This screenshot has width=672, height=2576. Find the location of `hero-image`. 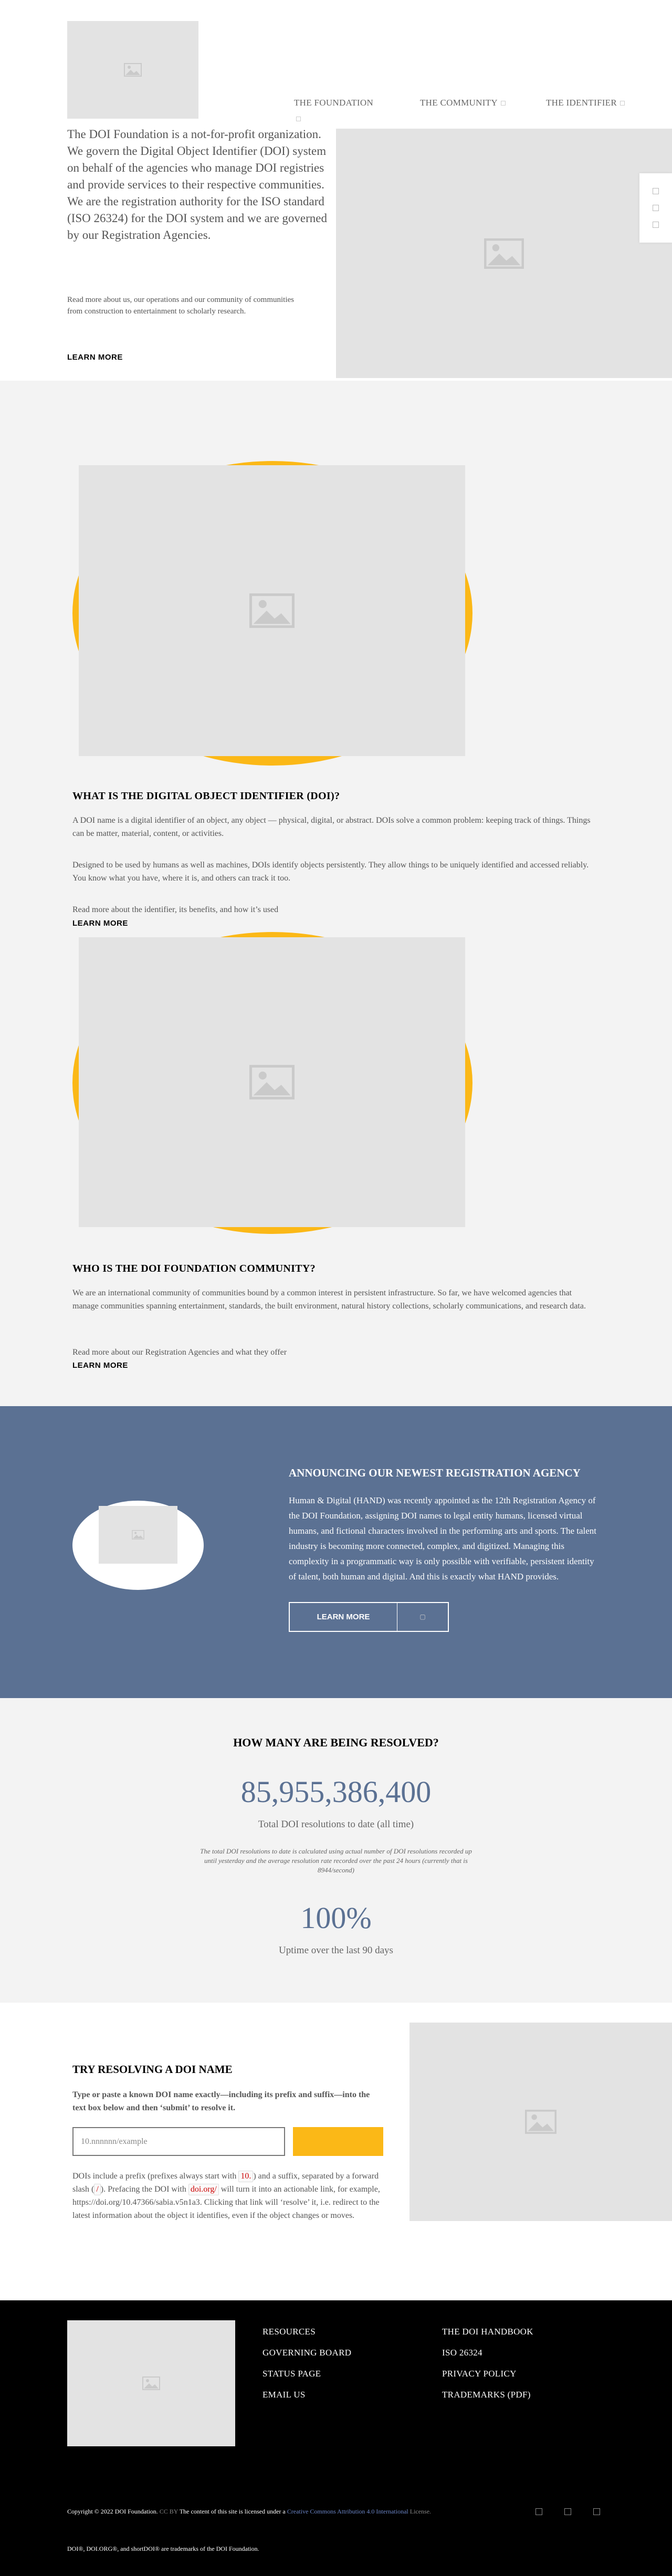

hero-image is located at coordinates (504, 253).